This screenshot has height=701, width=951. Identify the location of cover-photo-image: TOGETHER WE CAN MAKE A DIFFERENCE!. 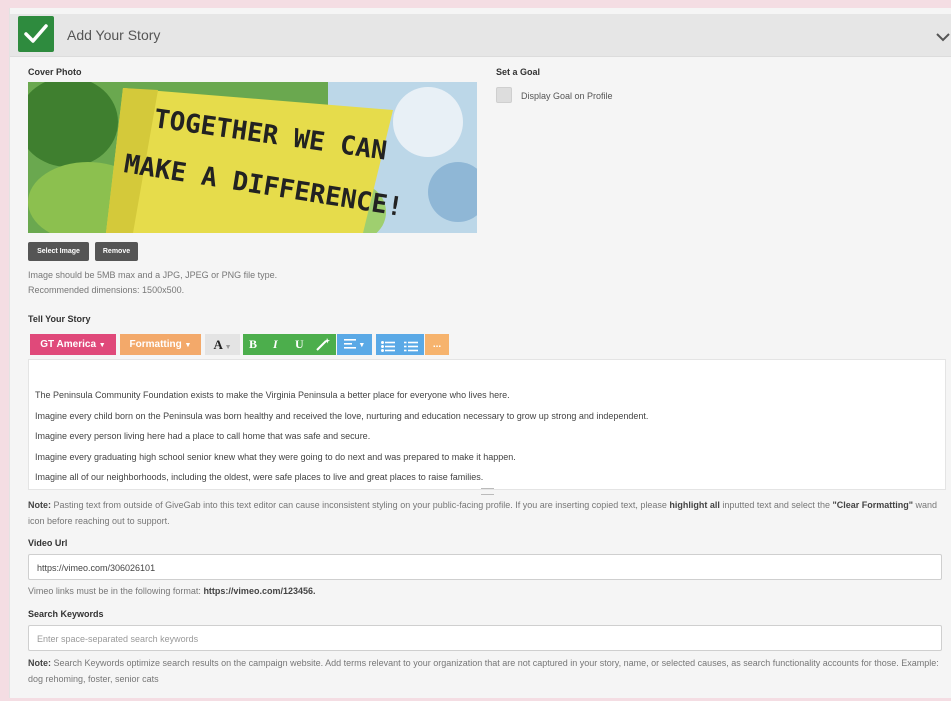
(252, 157).